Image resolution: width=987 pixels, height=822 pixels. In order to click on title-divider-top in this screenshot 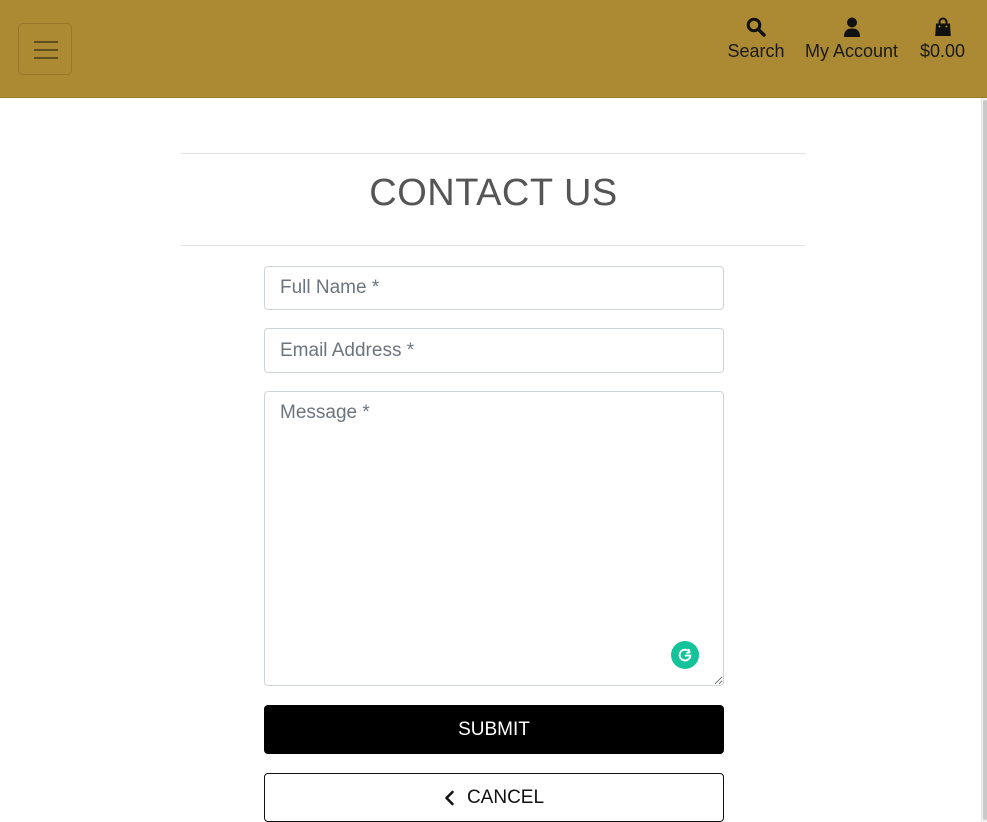, I will do `click(493, 153)`.